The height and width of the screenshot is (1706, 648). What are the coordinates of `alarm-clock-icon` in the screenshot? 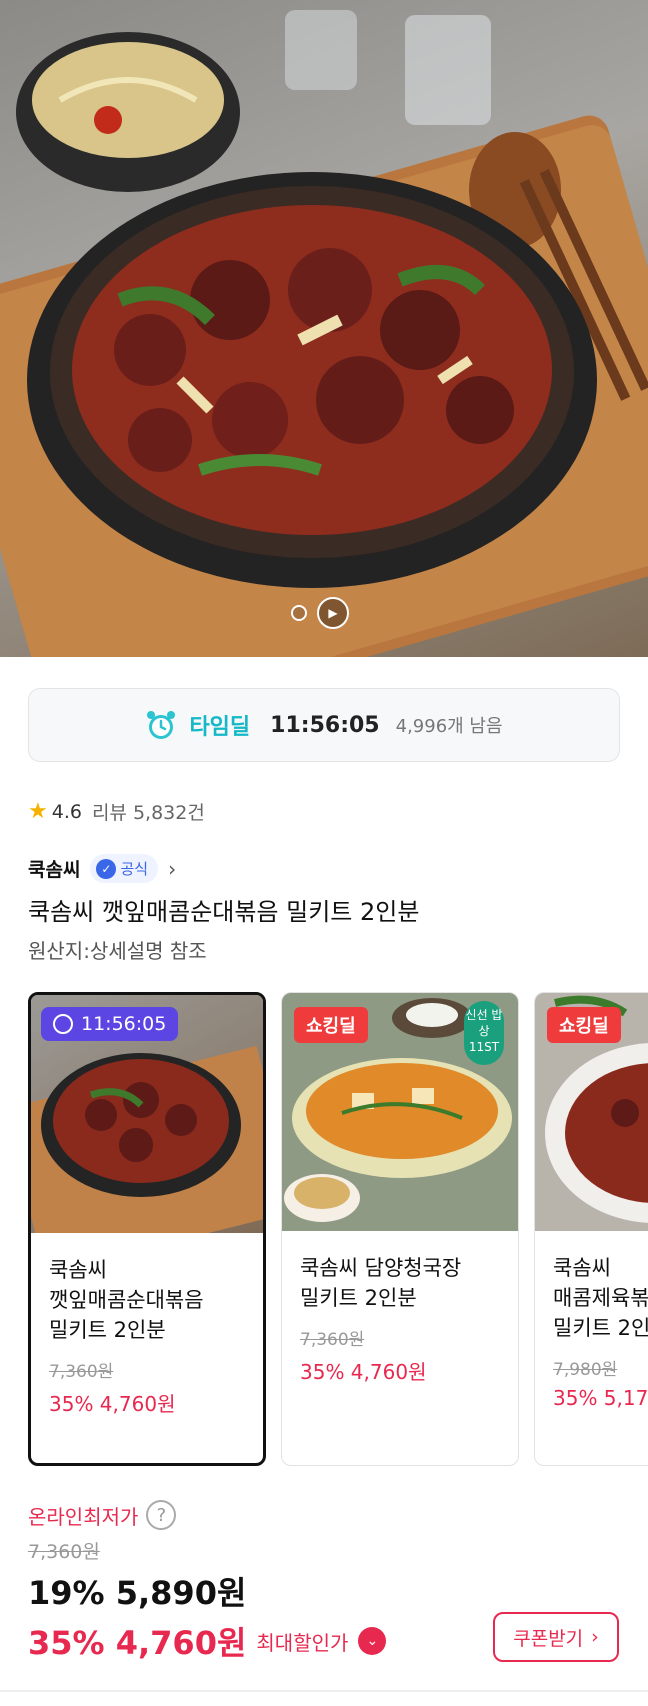 It's located at (161, 725).